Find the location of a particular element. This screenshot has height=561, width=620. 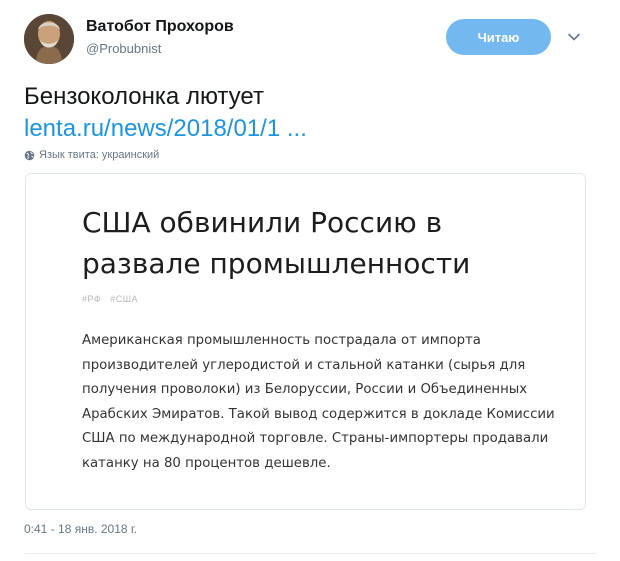

chevron-down-icon is located at coordinates (574, 37).